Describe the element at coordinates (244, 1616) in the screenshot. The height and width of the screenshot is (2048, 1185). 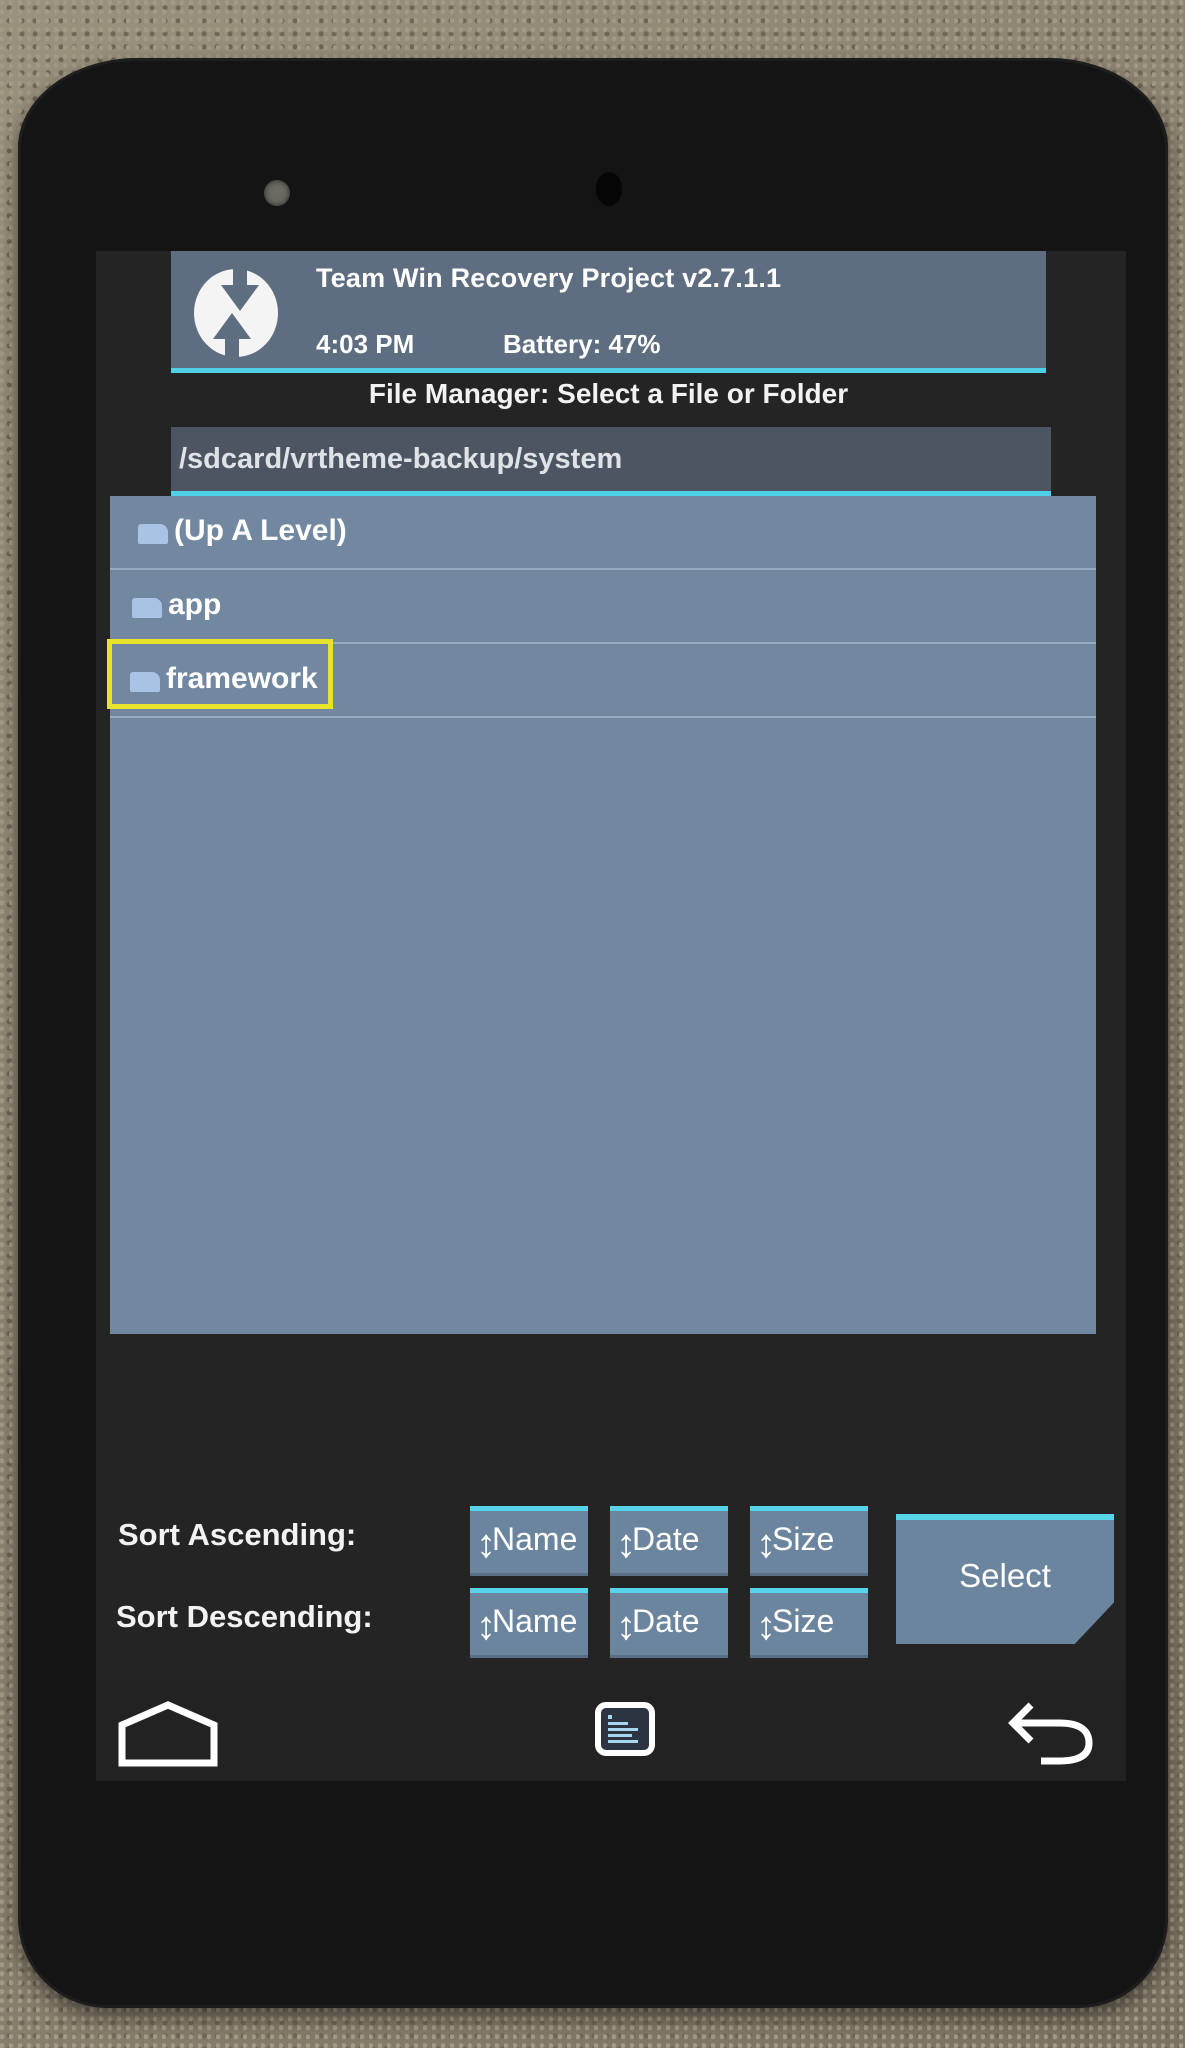
I see `sort-descending-label: Sort Descending:` at that location.